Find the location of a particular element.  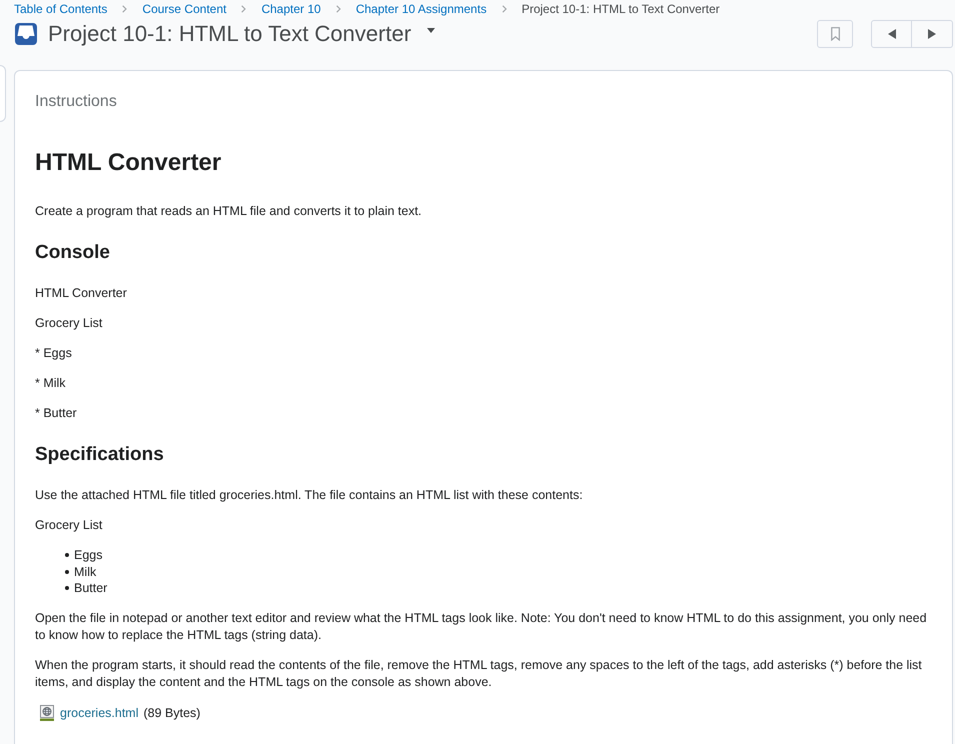

breadcrumb-link: Chapter 10 Assignments is located at coordinates (421, 9).